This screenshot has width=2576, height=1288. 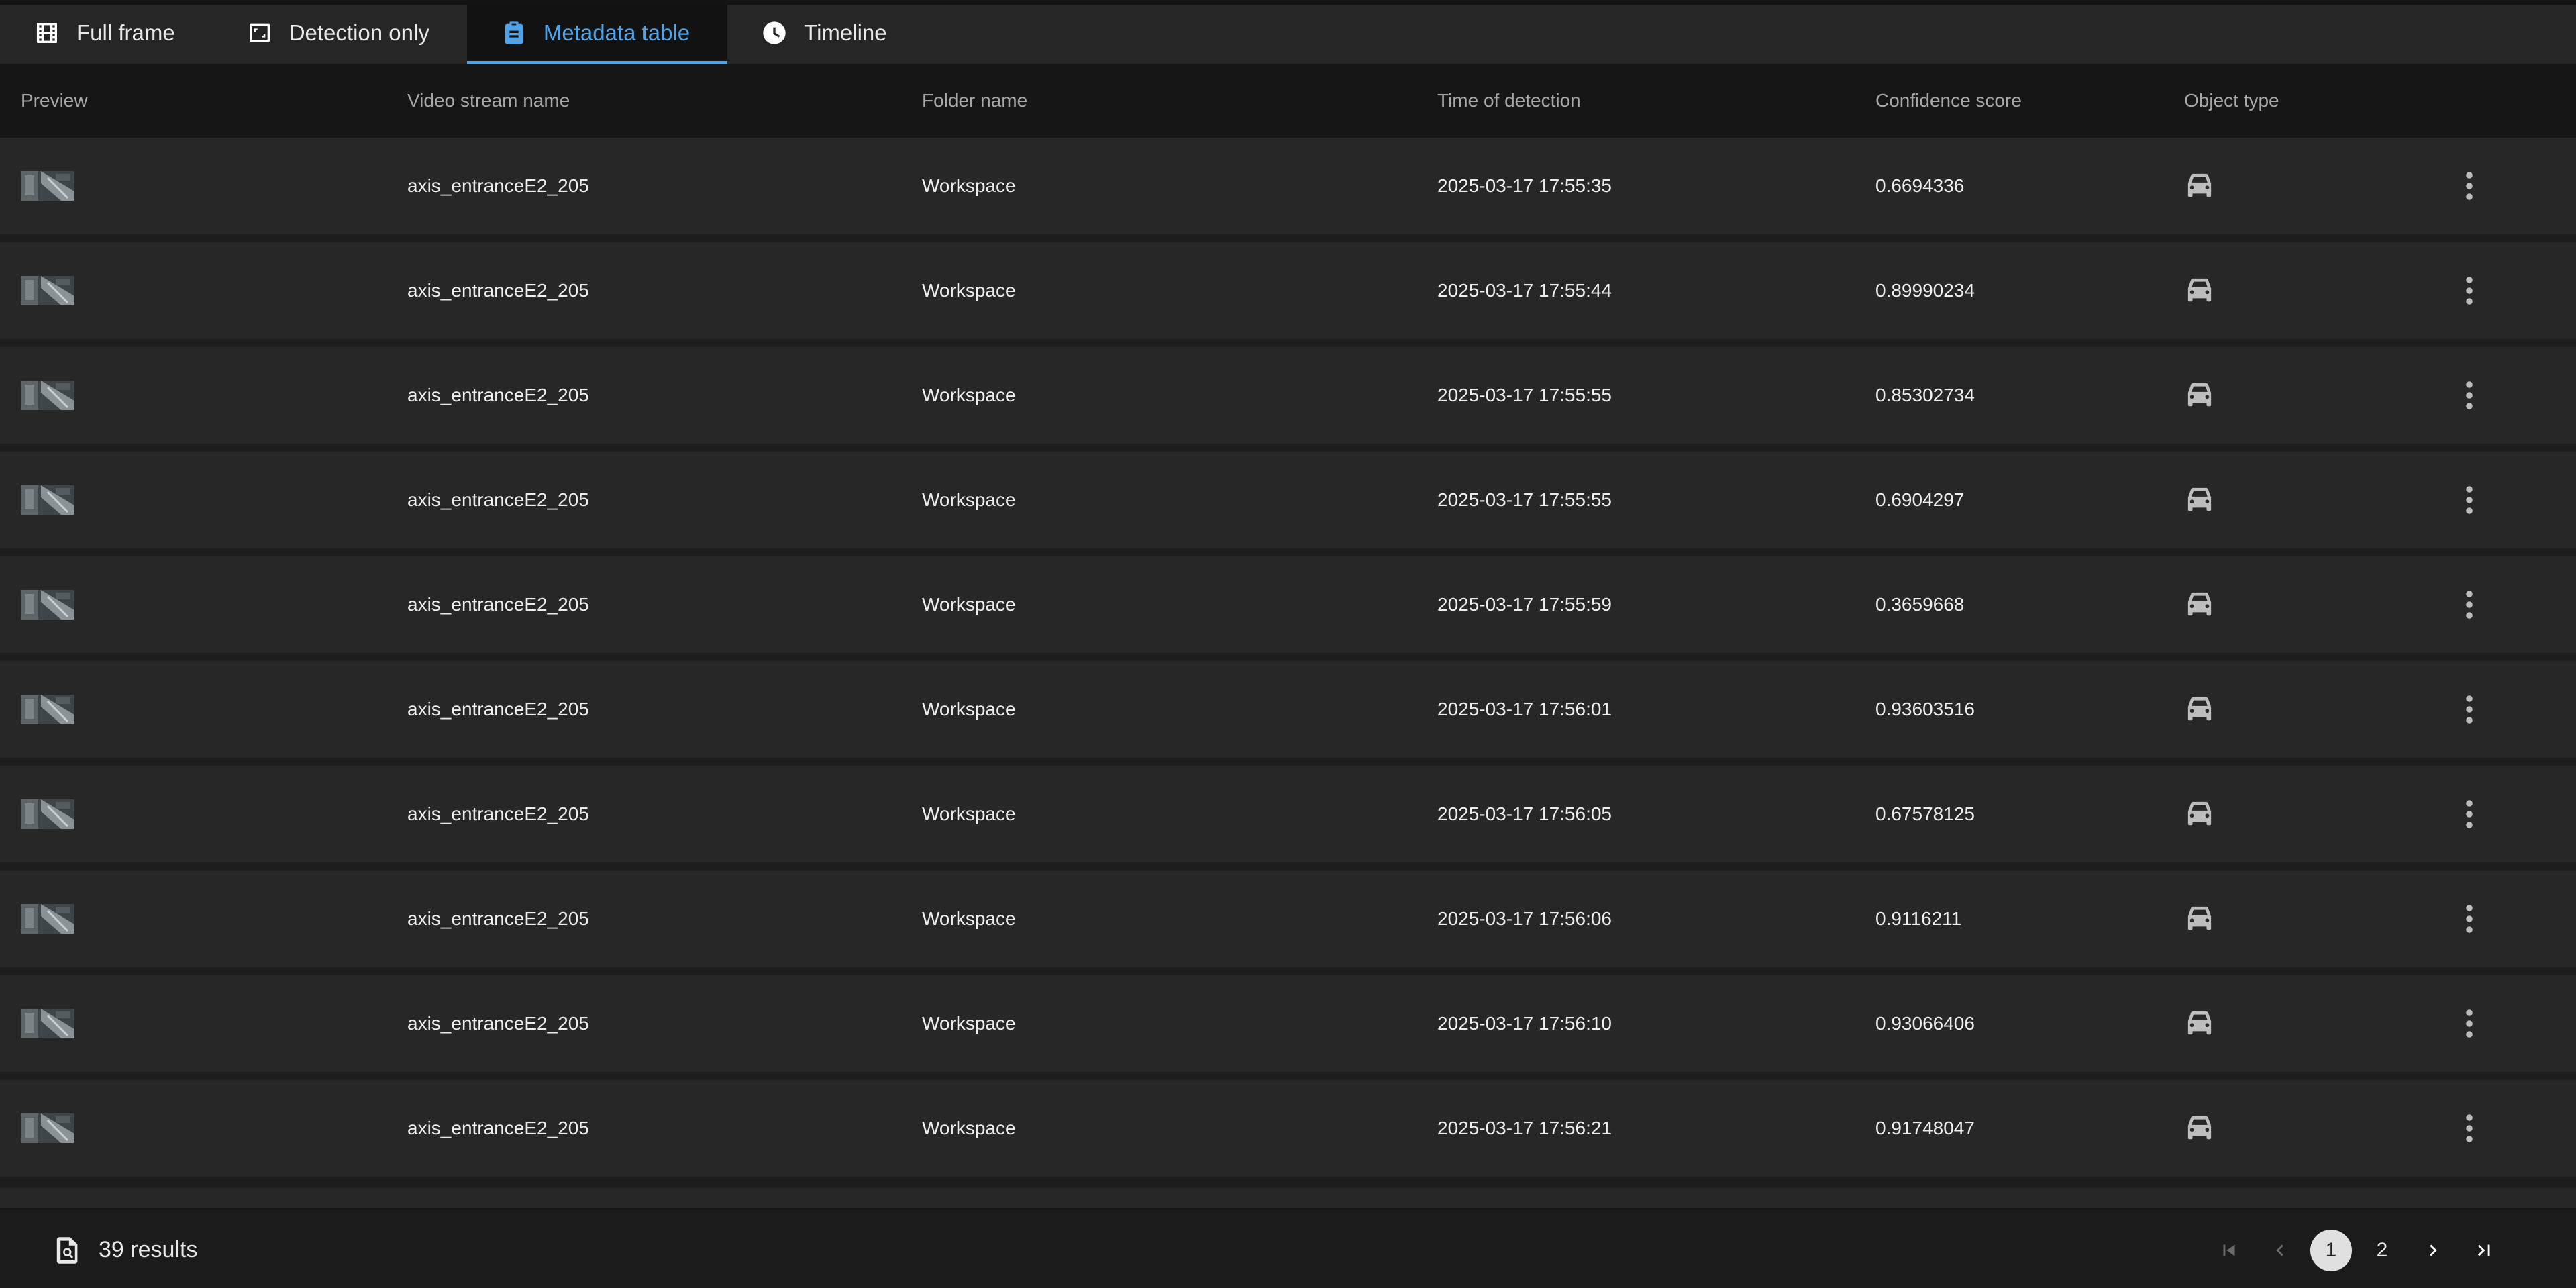 What do you see at coordinates (1925, 290) in the screenshot?
I see `confidence-score-cell: 0.89990234` at bounding box center [1925, 290].